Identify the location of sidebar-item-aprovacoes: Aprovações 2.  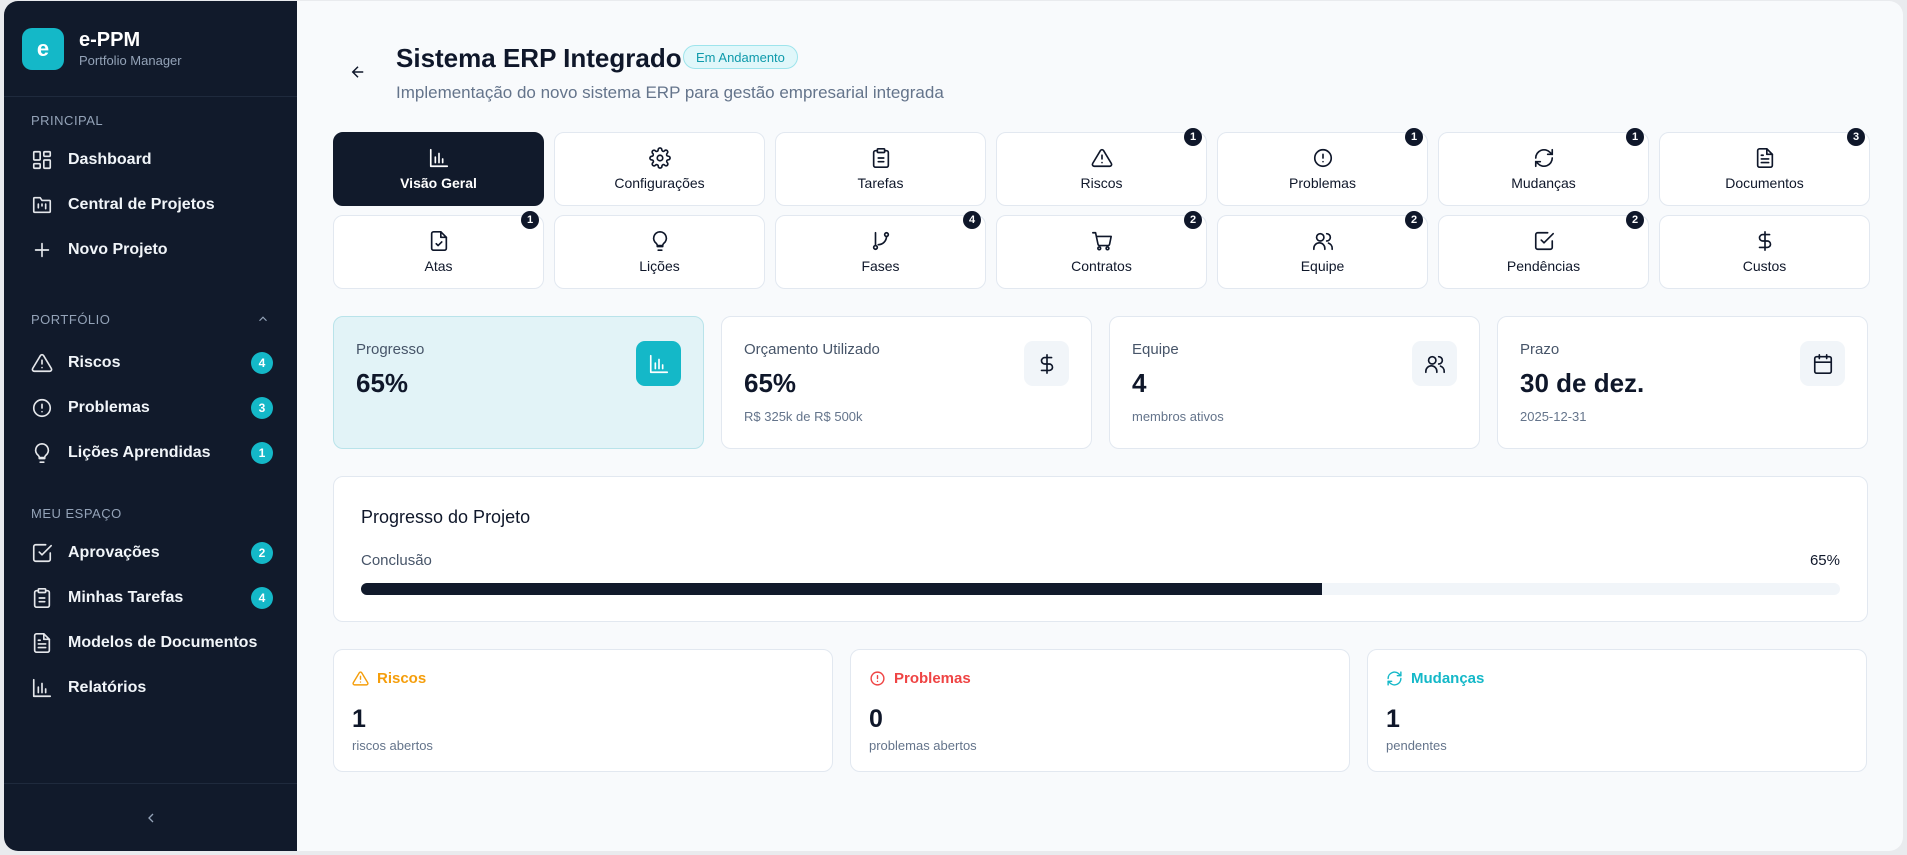
(152, 553).